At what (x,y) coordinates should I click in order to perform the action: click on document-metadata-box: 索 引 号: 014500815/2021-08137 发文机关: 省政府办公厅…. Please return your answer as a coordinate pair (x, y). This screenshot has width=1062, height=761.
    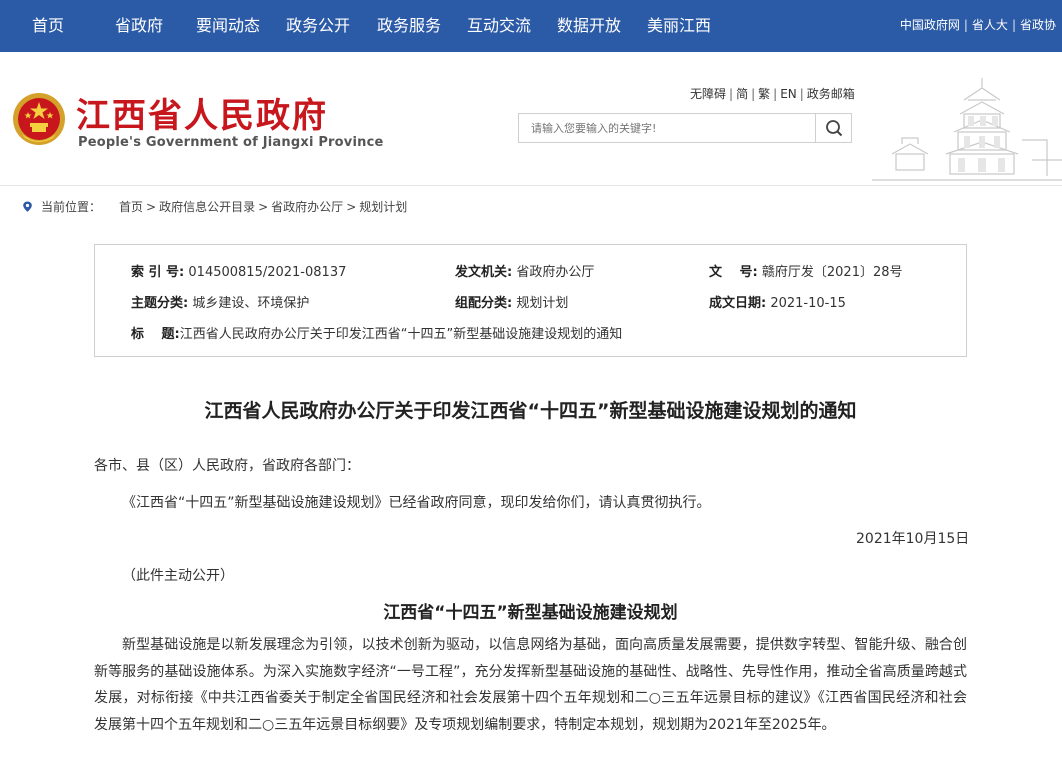
    Looking at the image, I should click on (530, 300).